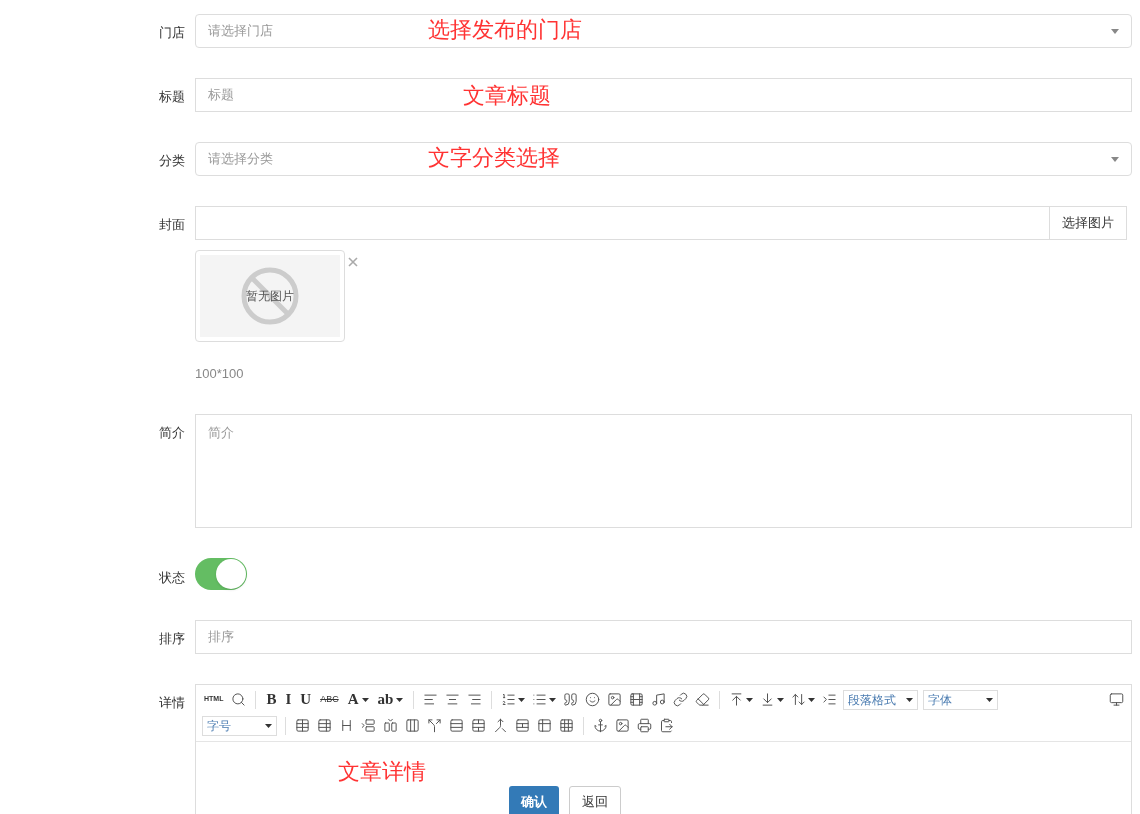 The image size is (1140, 814). Describe the element at coordinates (172, 638) in the screenshot. I see `field-label: 排序` at that location.